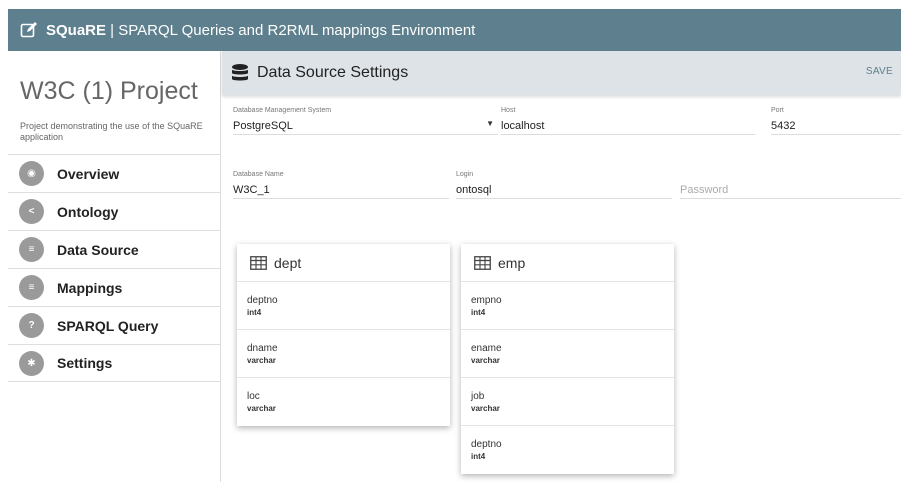  I want to click on port-label: Port, so click(777, 110).